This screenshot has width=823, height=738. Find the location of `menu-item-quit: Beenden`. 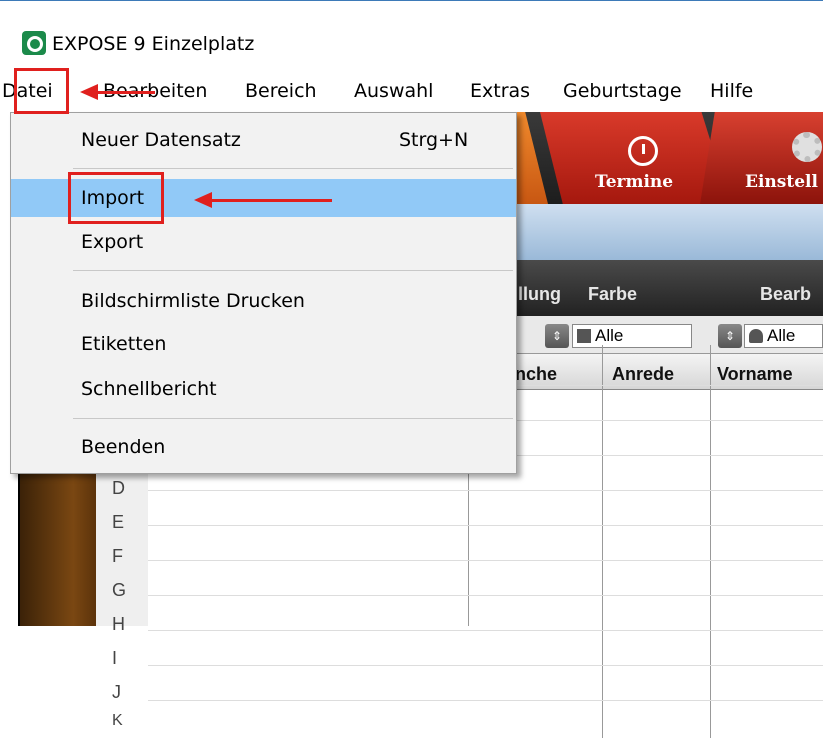

menu-item-quit: Beenden is located at coordinates (263, 447).